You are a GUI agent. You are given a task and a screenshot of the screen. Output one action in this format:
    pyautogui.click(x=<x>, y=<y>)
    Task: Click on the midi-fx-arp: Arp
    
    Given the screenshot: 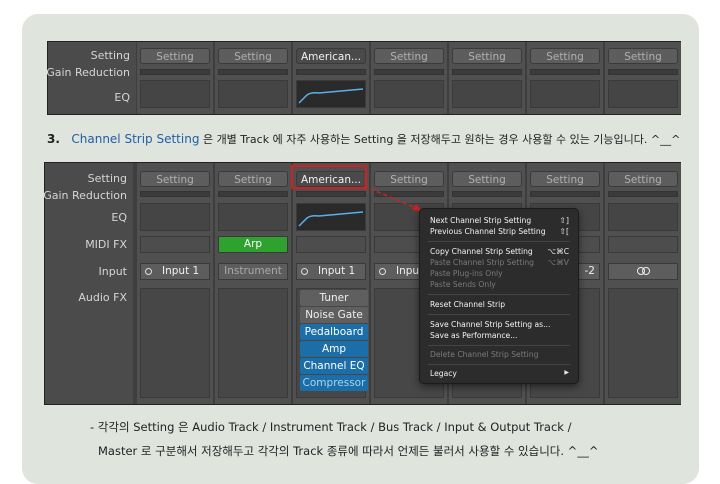 What is the action you would take?
    pyautogui.click(x=253, y=244)
    